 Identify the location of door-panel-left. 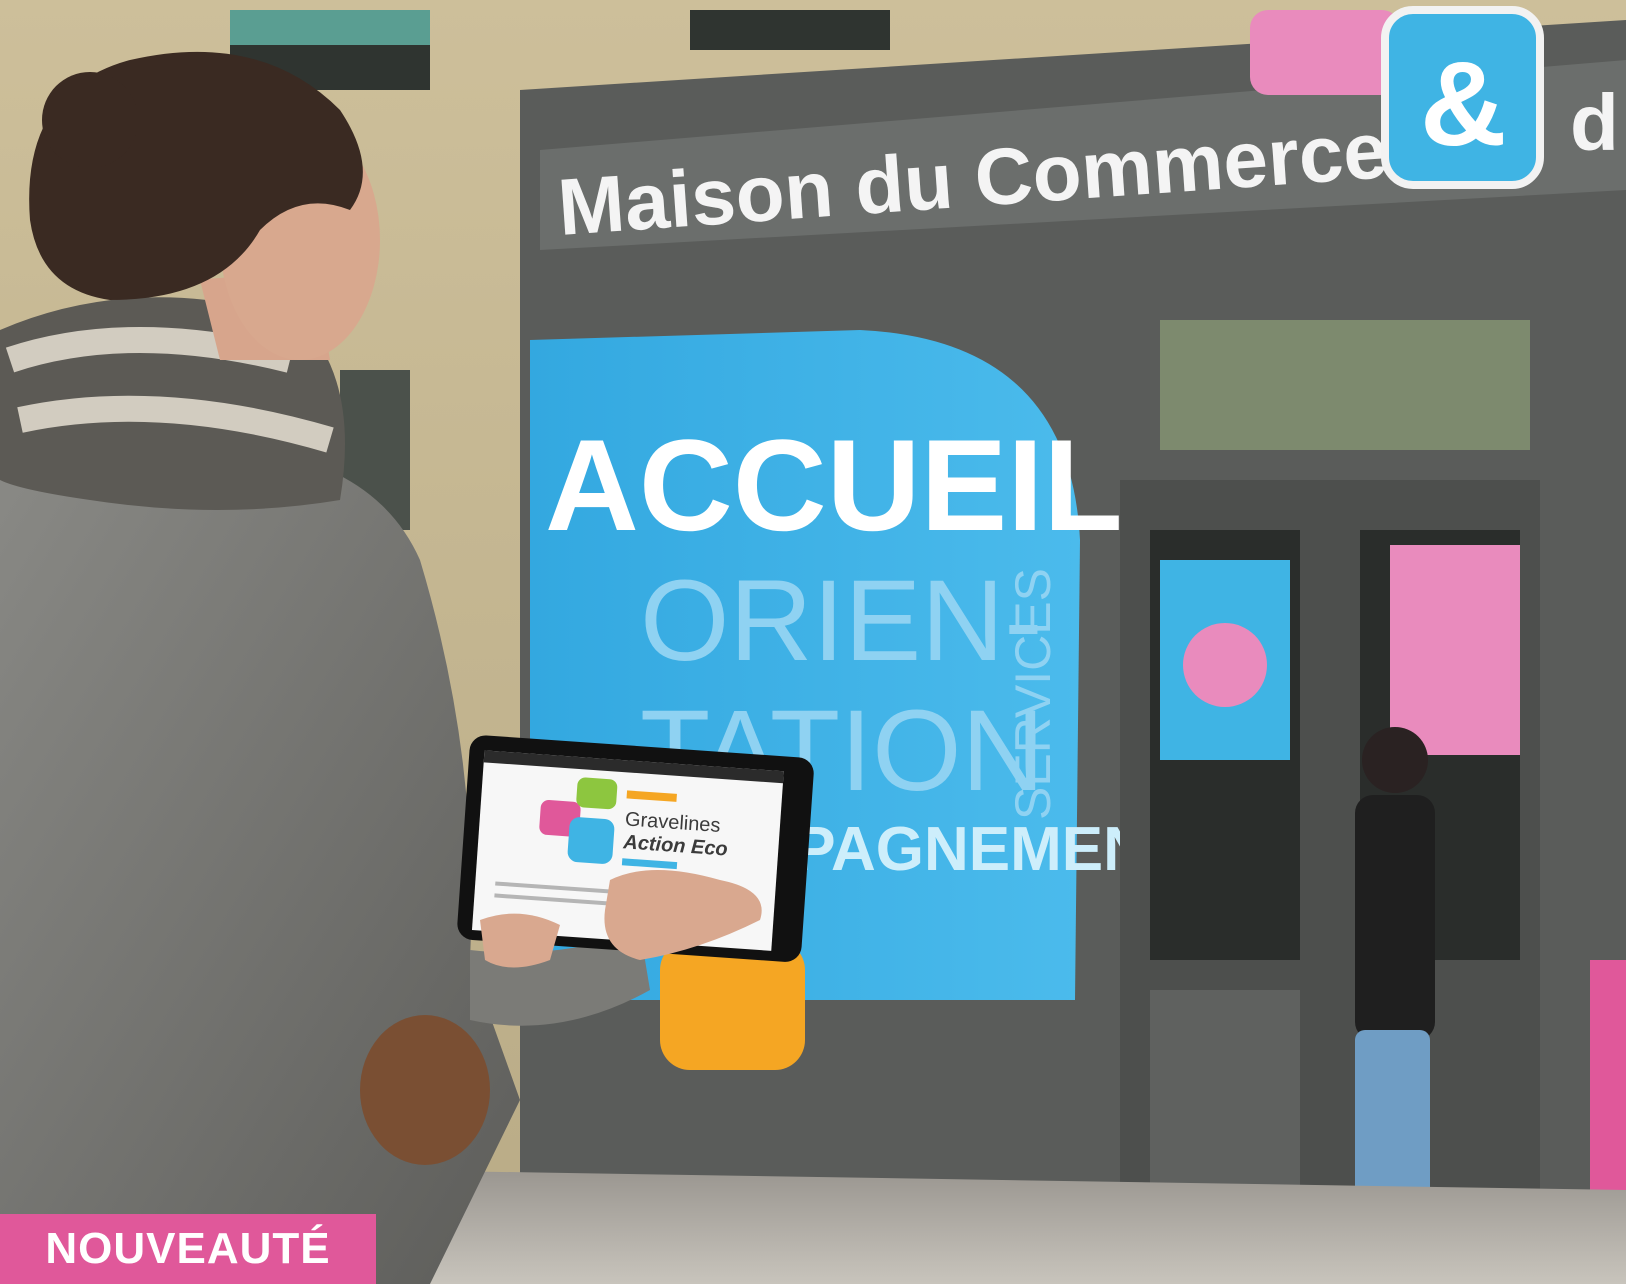
(1225, 1090).